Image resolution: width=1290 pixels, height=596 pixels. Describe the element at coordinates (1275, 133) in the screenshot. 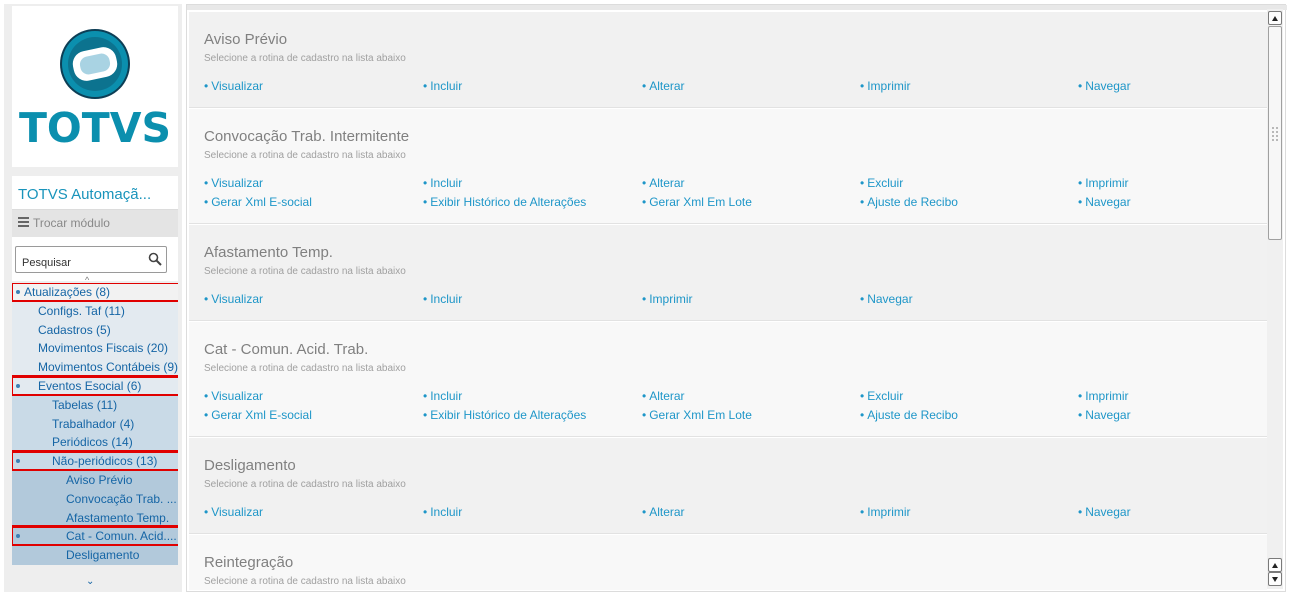

I see `scrollbar-thumb` at that location.